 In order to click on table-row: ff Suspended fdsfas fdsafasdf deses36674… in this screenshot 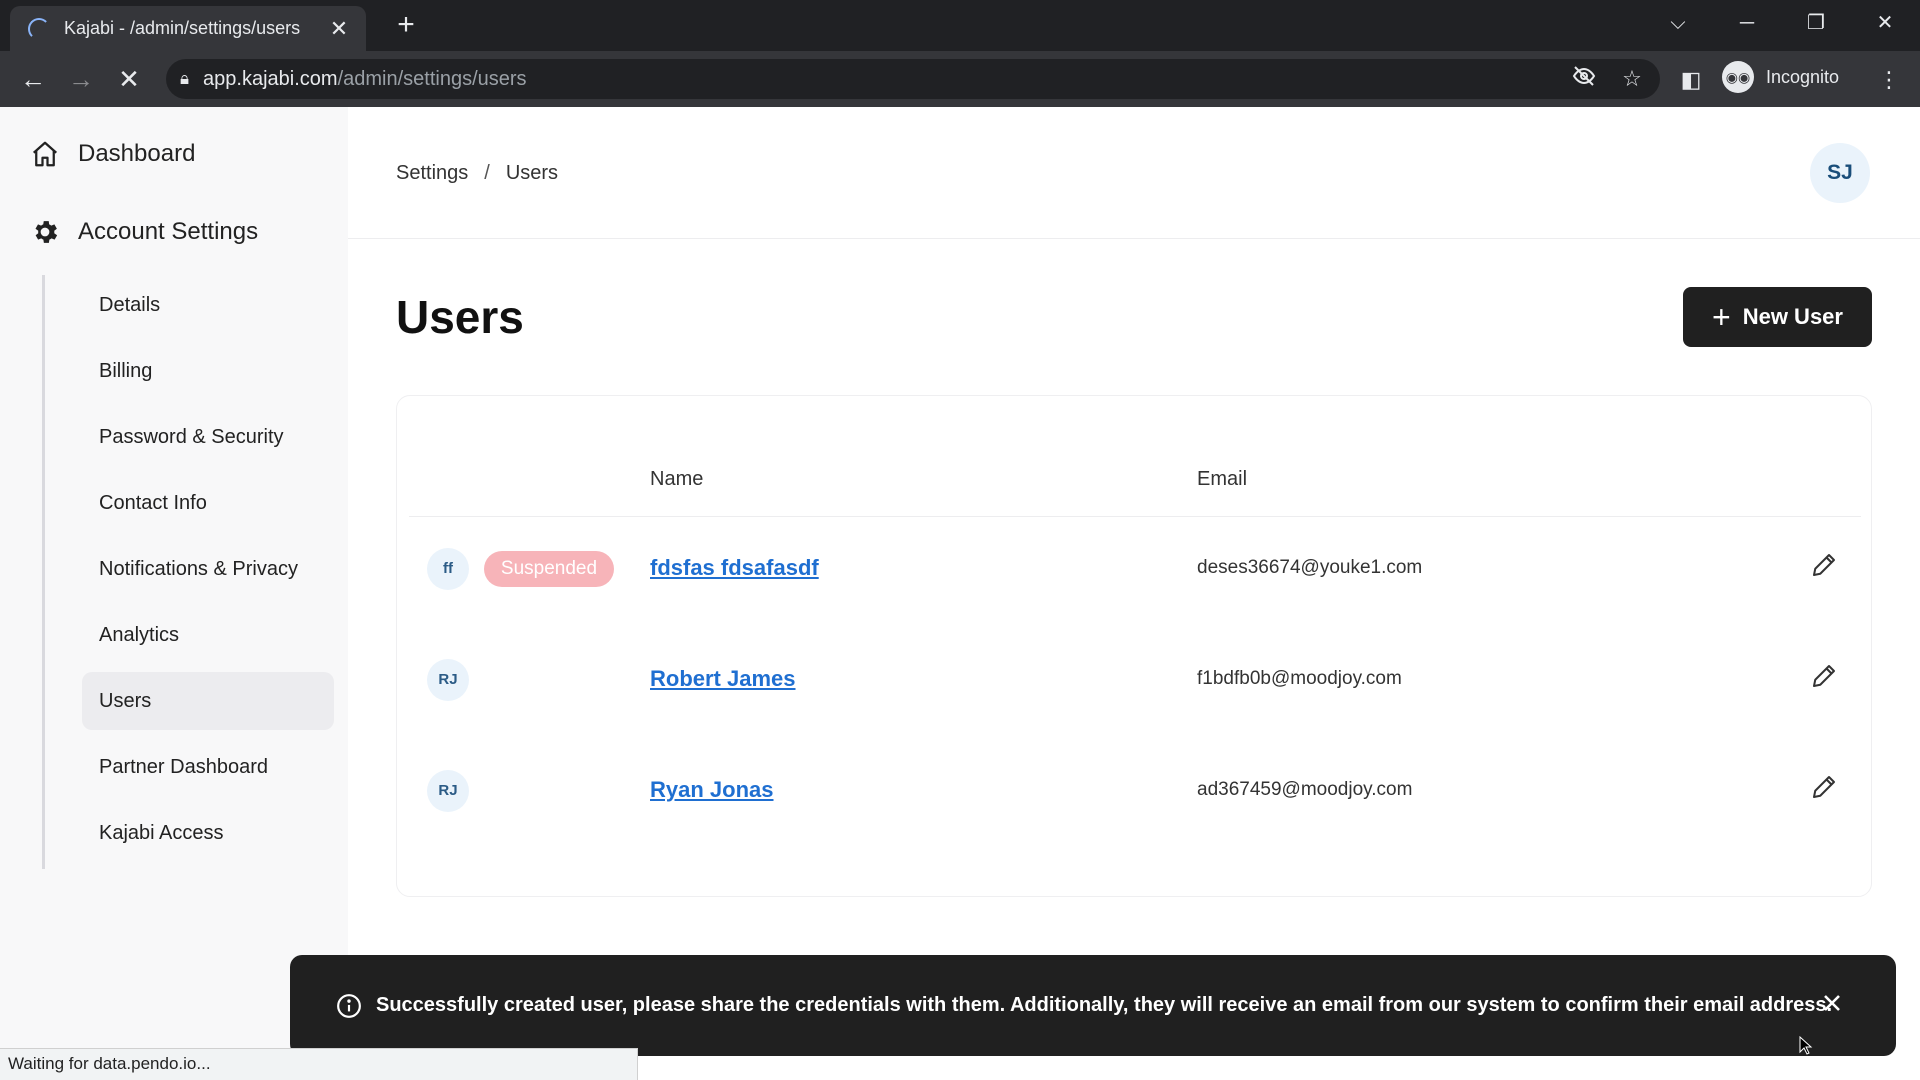, I will do `click(1135, 568)`.